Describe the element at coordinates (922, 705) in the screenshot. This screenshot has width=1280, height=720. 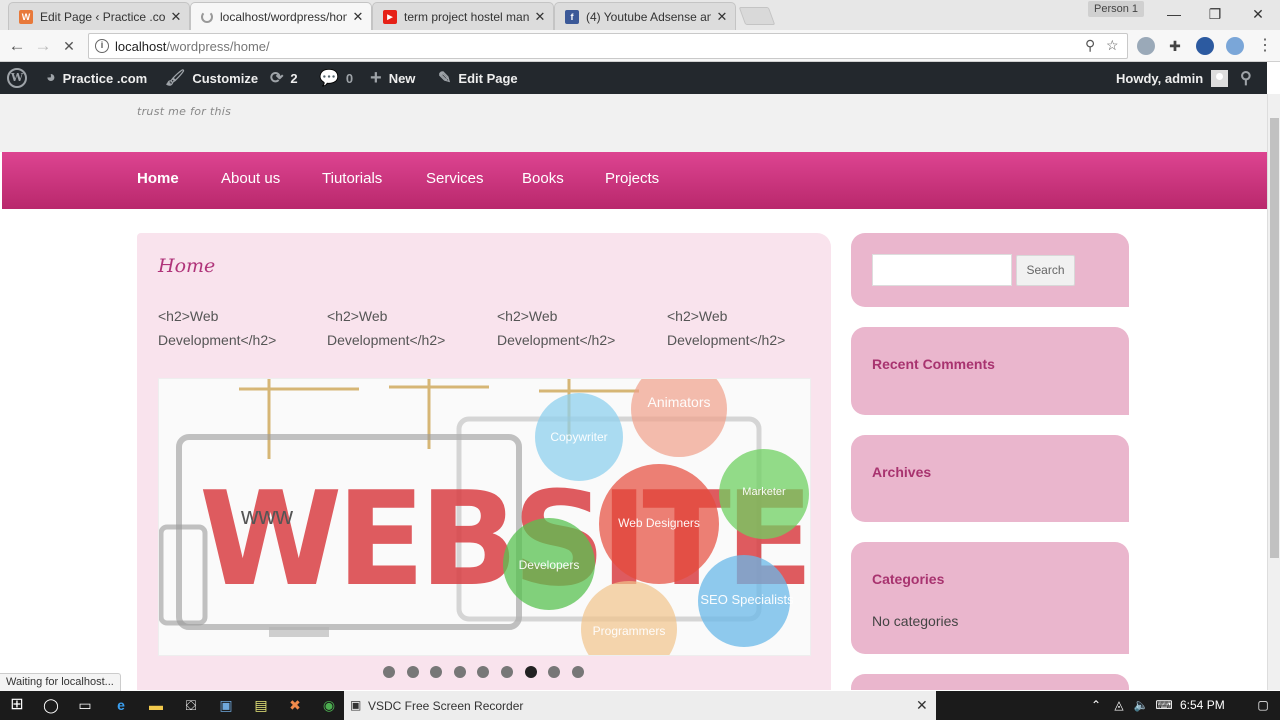
I see `vsdc-close-icon: ✕` at that location.